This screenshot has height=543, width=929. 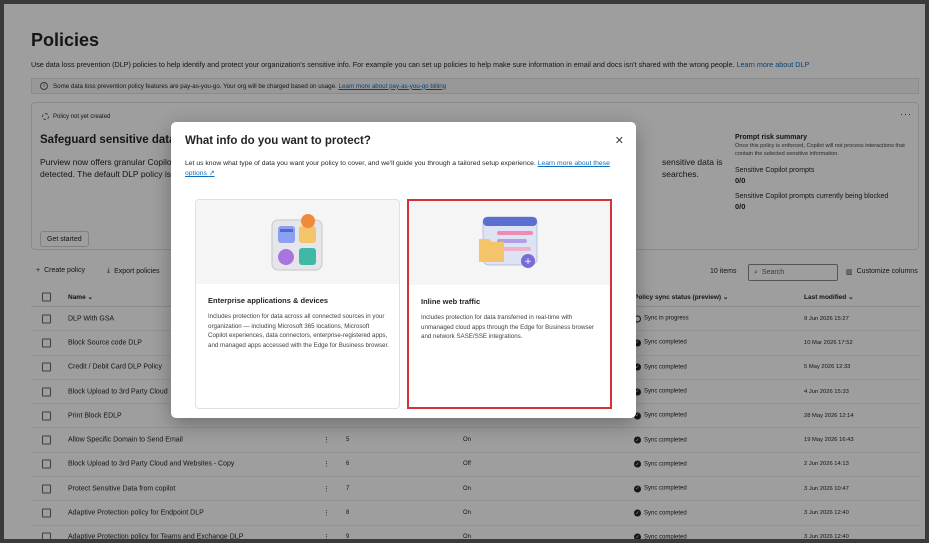 What do you see at coordinates (278, 141) in the screenshot?
I see `dialog-title: What info do you want to protect?` at bounding box center [278, 141].